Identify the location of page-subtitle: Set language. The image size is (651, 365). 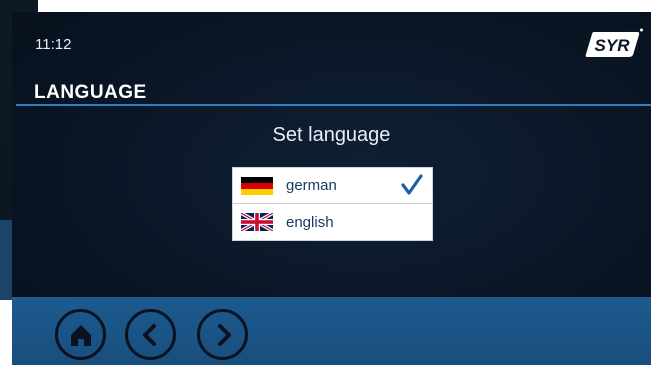
(331, 135).